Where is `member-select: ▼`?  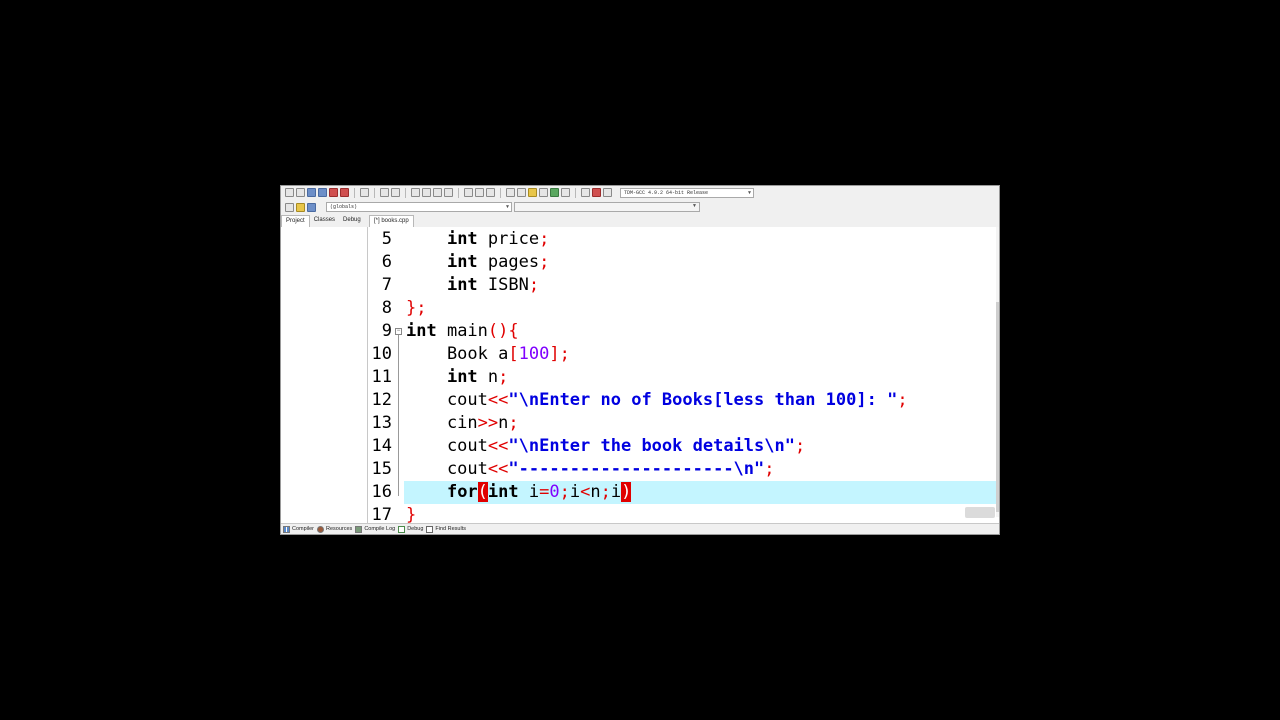 member-select: ▼ is located at coordinates (607, 207).